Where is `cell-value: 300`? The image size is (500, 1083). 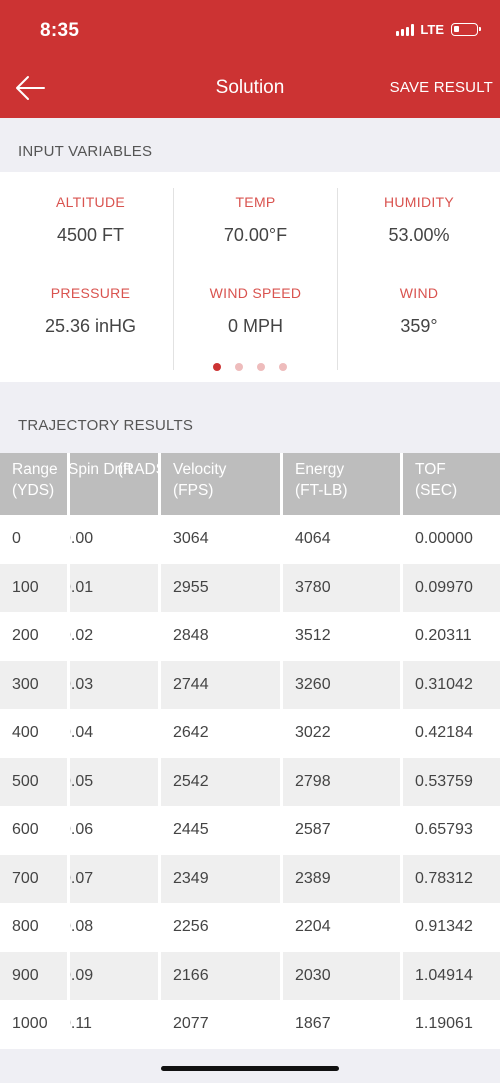
cell-value: 300 is located at coordinates (25, 684).